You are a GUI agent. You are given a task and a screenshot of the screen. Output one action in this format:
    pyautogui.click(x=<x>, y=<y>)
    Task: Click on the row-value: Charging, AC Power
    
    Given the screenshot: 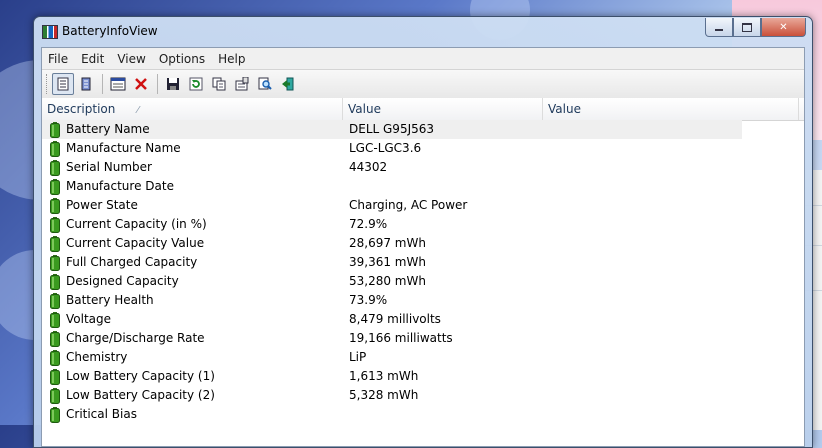 What is the action you would take?
    pyautogui.click(x=408, y=205)
    